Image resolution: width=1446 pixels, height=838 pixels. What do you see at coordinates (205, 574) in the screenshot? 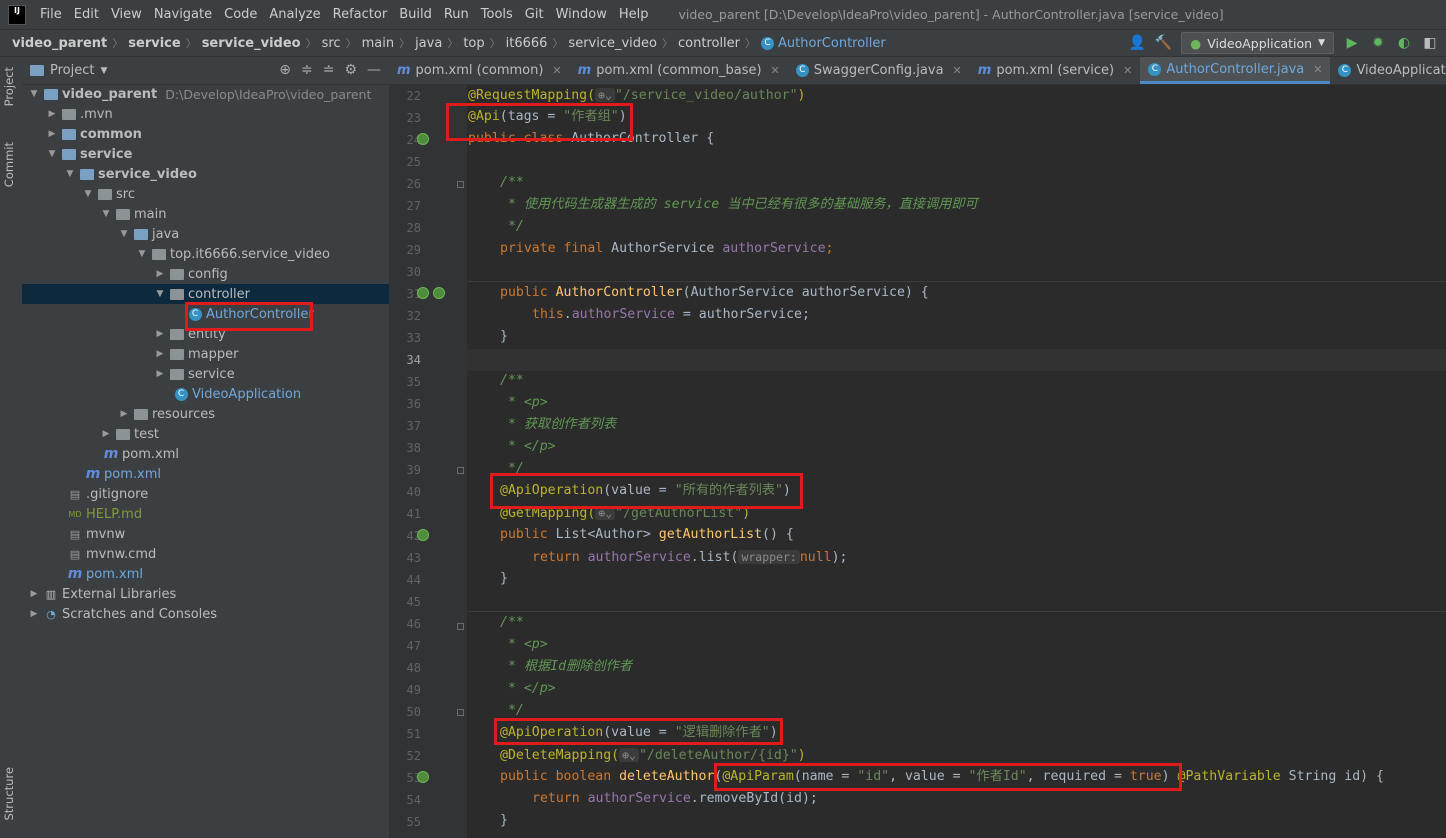
I see `tree-item-pom-root: m pom.xml` at bounding box center [205, 574].